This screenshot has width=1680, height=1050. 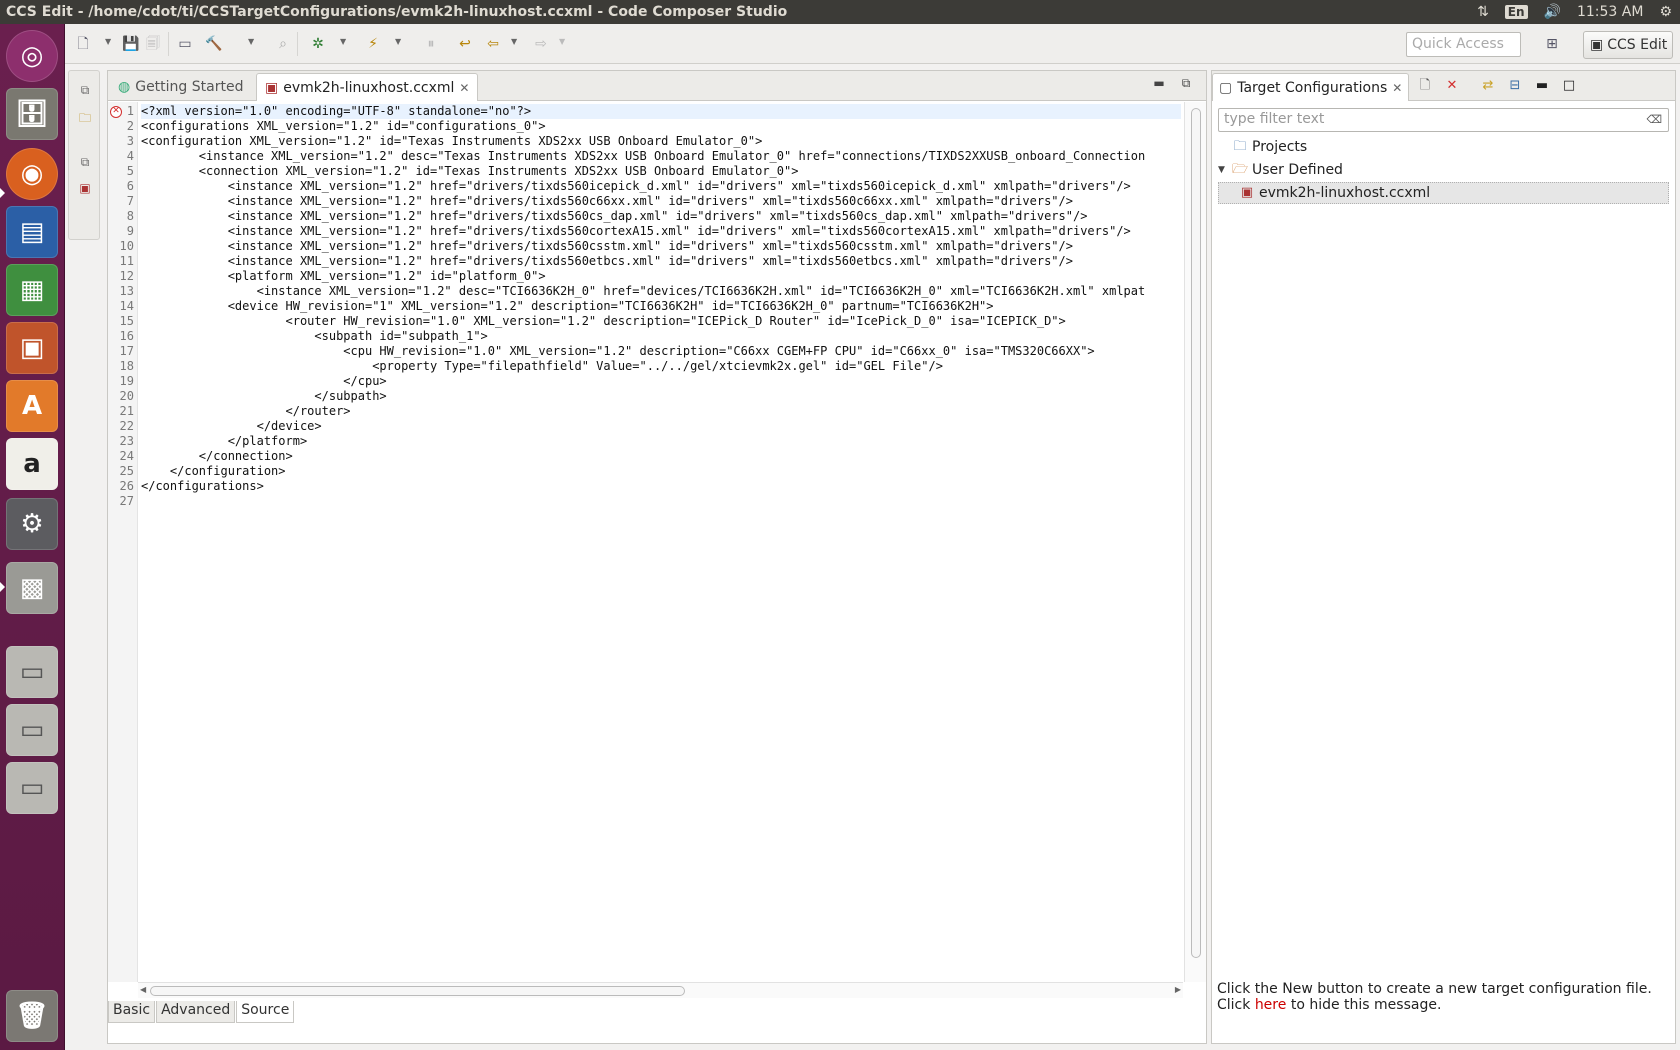 I want to click on scroll-left-icon: ◀, so click(x=143, y=989).